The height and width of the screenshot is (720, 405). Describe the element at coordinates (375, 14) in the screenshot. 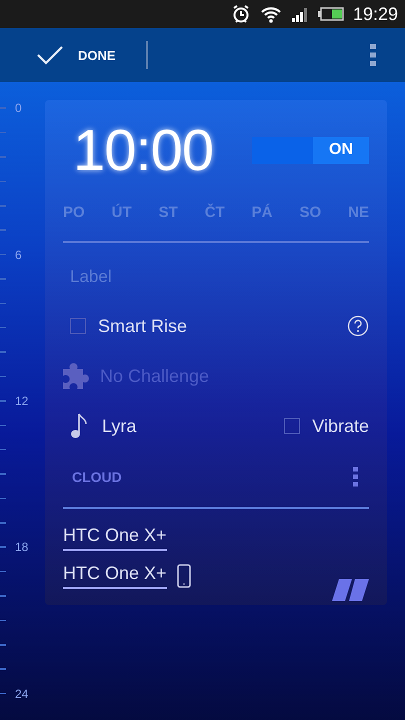

I see `clock-time: 19:29` at that location.